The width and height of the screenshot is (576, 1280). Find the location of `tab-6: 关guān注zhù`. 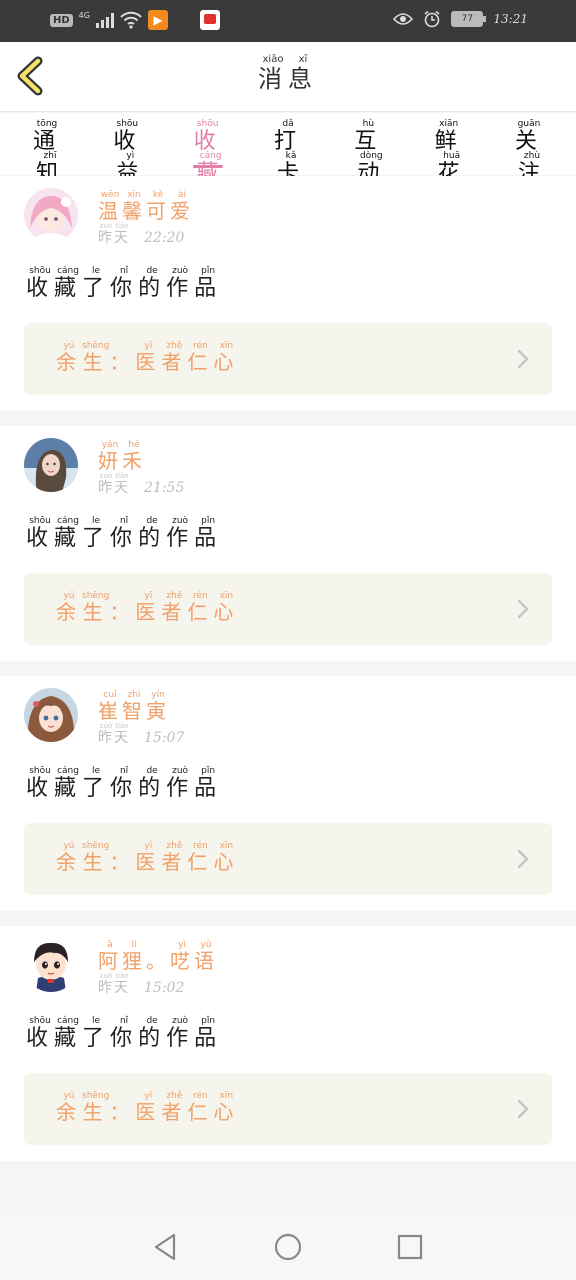

tab-6: 关guān注zhù is located at coordinates (529, 149).